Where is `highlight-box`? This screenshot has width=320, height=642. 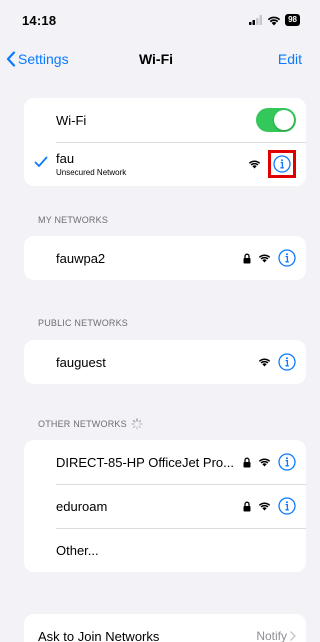 highlight-box is located at coordinates (282, 164).